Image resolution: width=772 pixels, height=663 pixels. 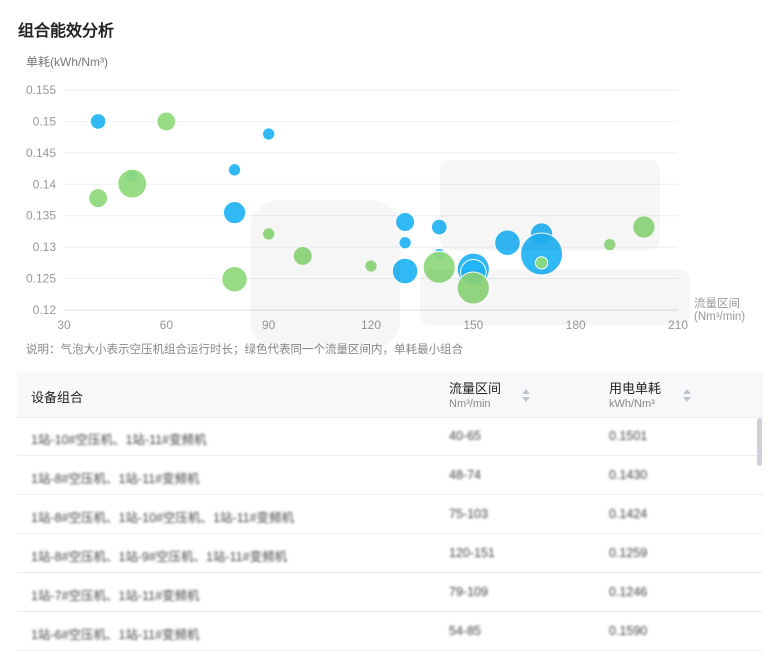 What do you see at coordinates (759, 442) in the screenshot?
I see `table-scrollbar` at bounding box center [759, 442].